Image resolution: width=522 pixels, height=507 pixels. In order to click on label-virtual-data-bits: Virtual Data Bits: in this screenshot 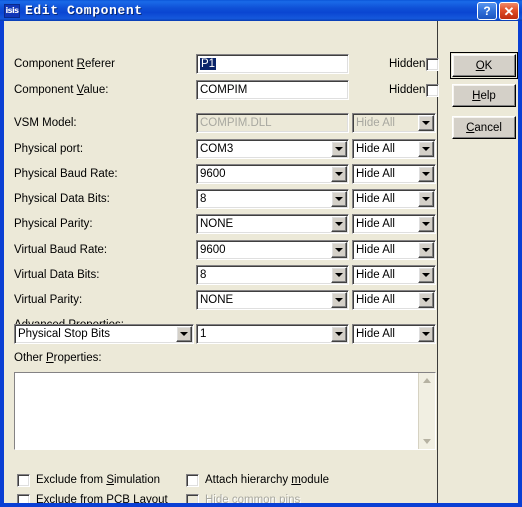, I will do `click(57, 275)`.